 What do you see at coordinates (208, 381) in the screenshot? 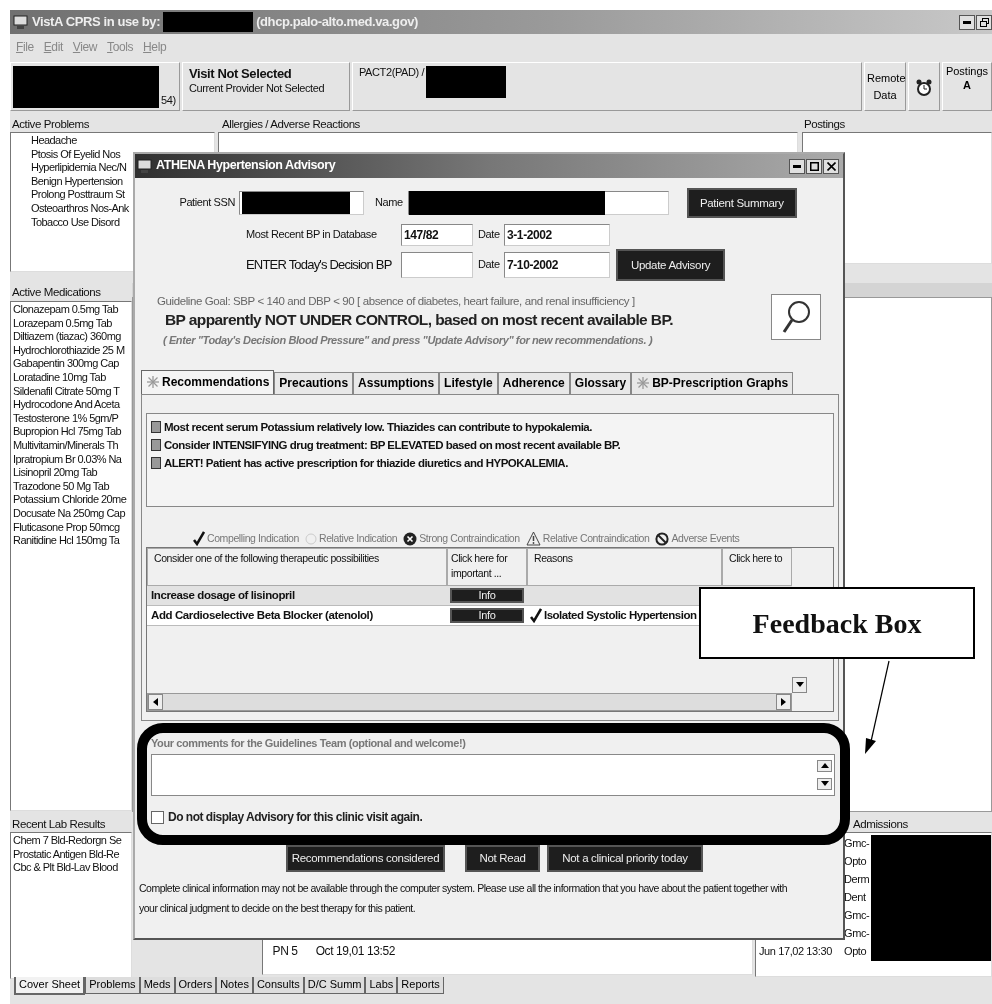
I see `tab: Recommendations` at bounding box center [208, 381].